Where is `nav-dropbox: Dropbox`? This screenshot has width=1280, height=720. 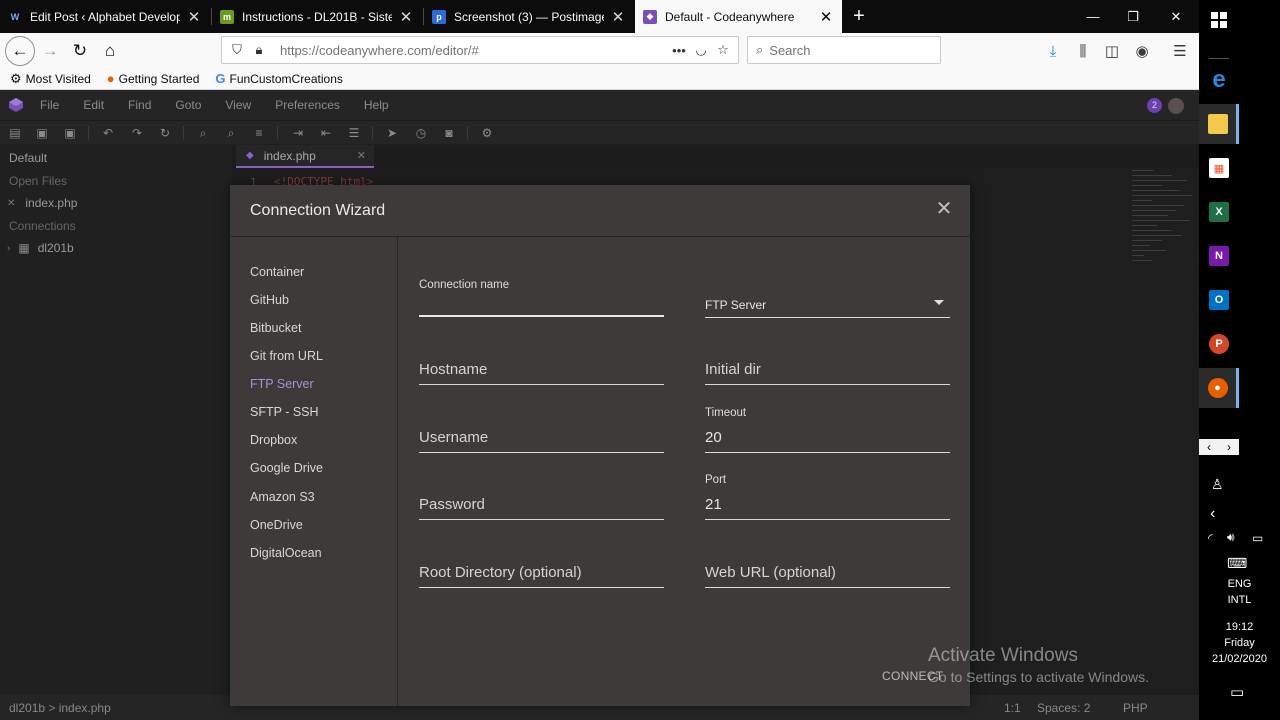
nav-dropbox: Dropbox is located at coordinates (273, 440).